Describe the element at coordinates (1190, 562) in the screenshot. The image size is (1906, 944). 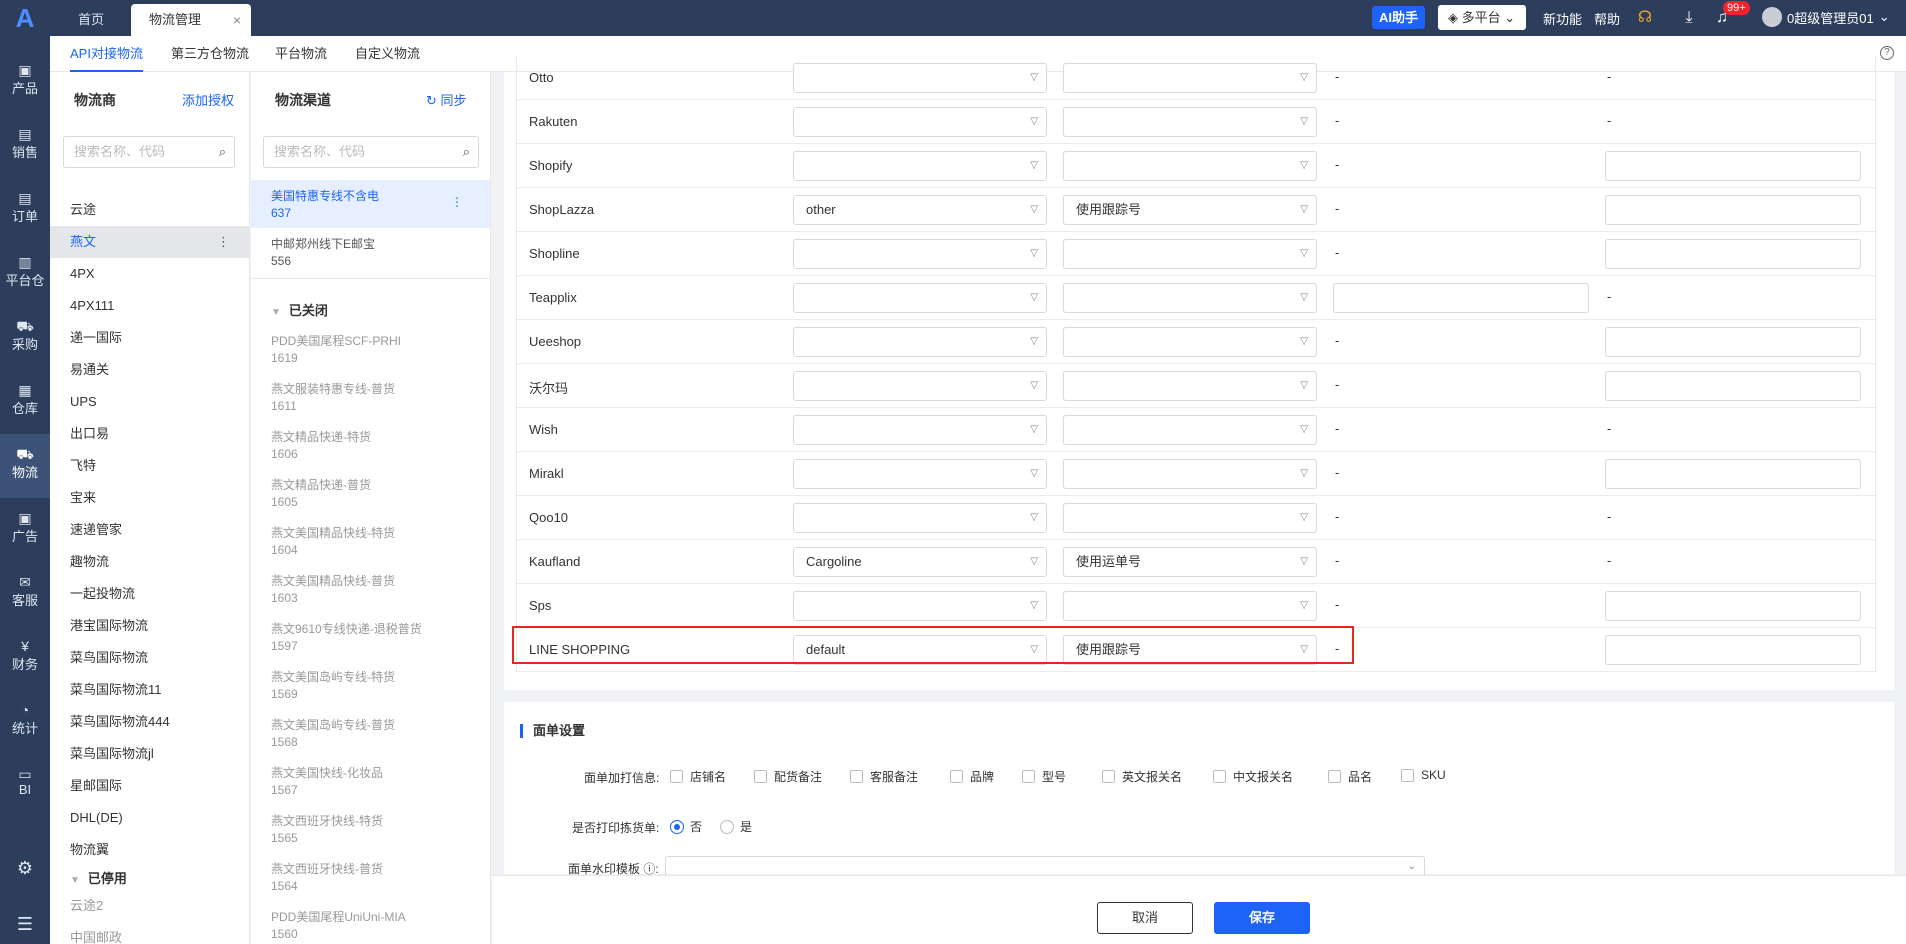
I see `tracking-select: 使用运单号 ▽` at that location.